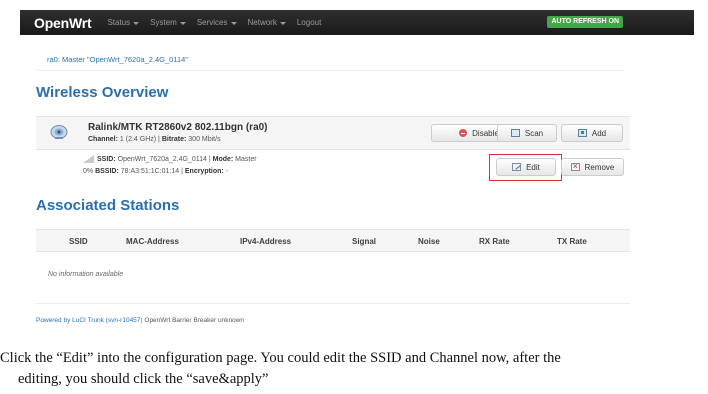 The image size is (708, 394). I want to click on column-header-mac: MAC-Address, so click(152, 241).